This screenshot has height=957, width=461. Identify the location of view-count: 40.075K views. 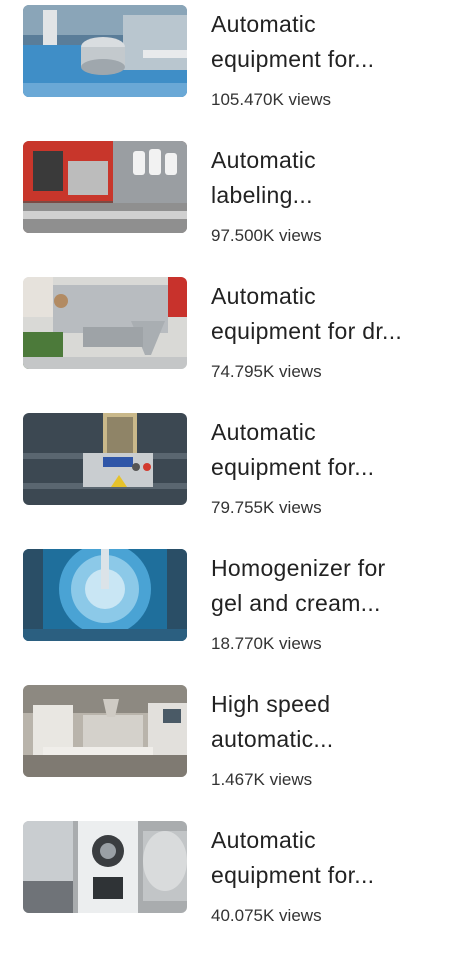
(266, 915).